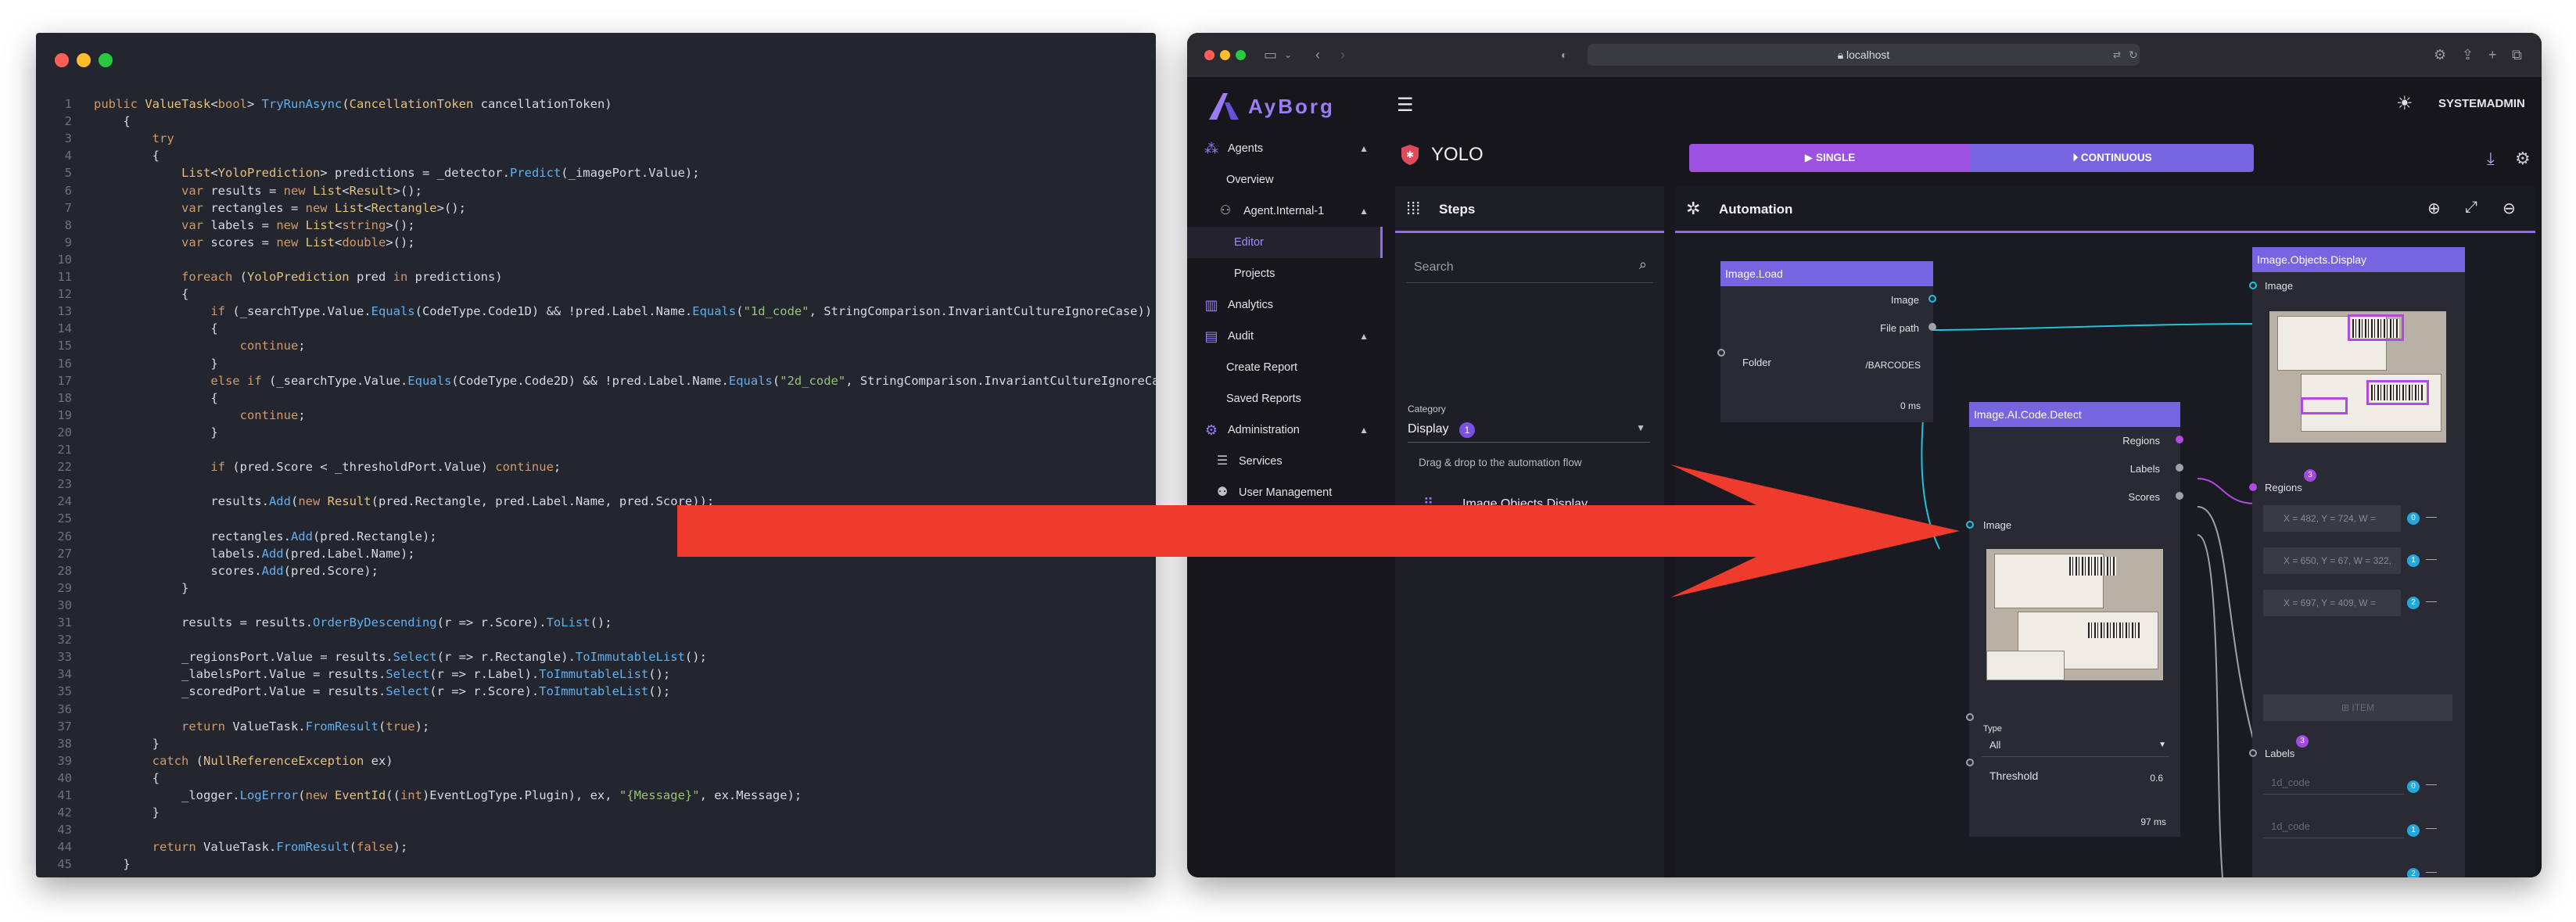 The height and width of the screenshot is (922, 2576). What do you see at coordinates (64, 536) in the screenshot?
I see `line-number: 26` at bounding box center [64, 536].